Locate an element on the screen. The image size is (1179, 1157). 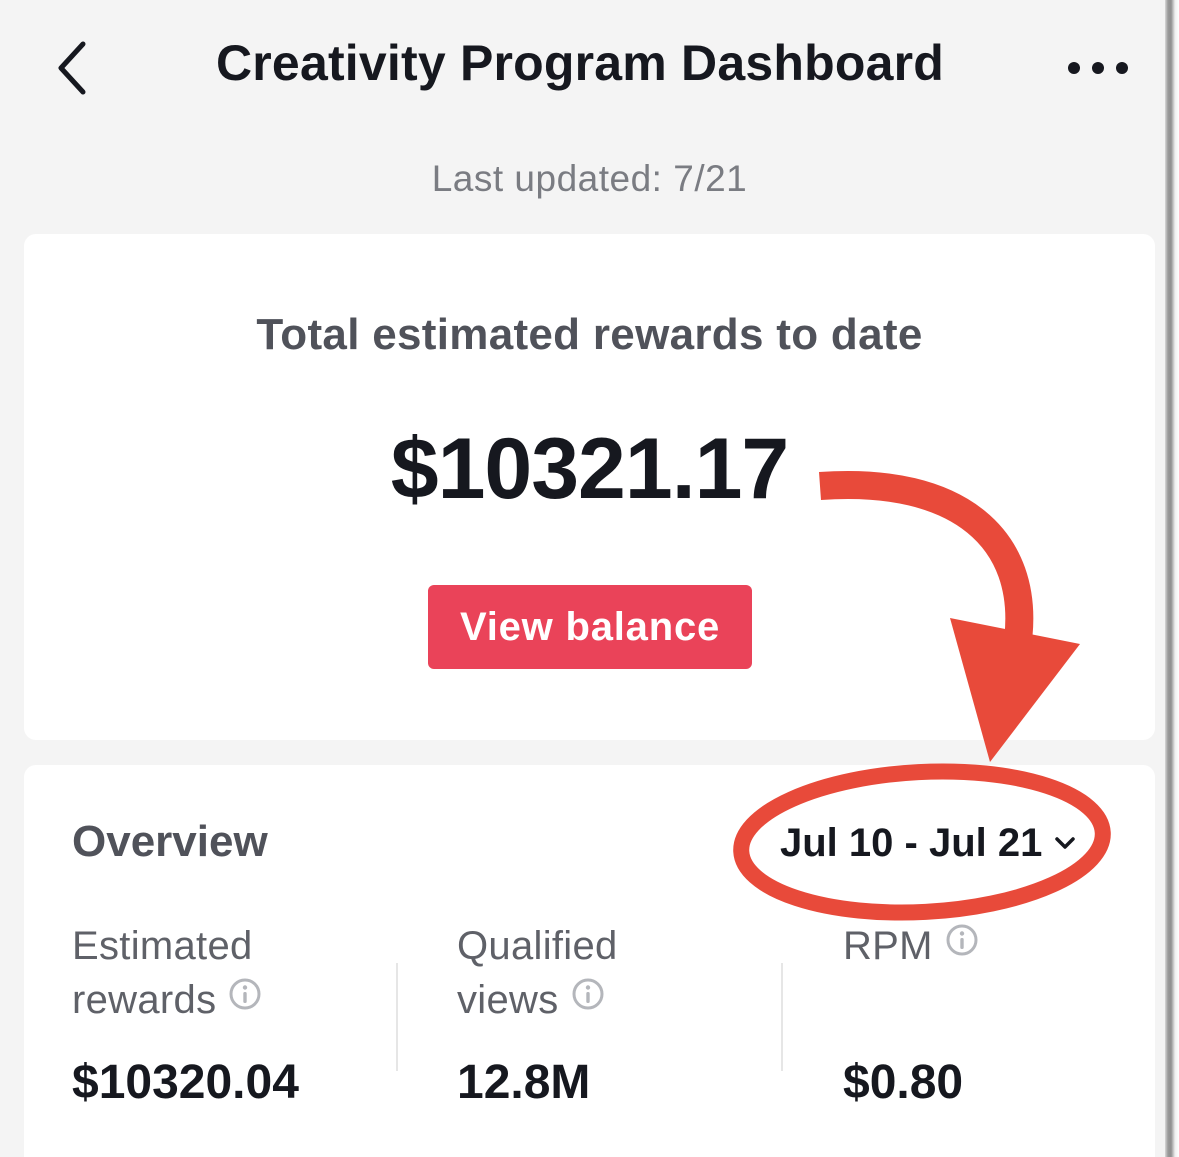
more-options-button is located at coordinates (1098, 68).